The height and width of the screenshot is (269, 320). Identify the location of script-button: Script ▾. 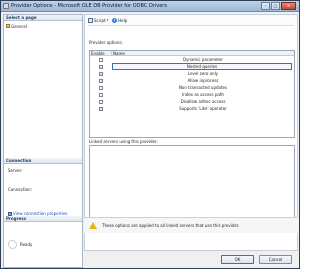
(98, 20).